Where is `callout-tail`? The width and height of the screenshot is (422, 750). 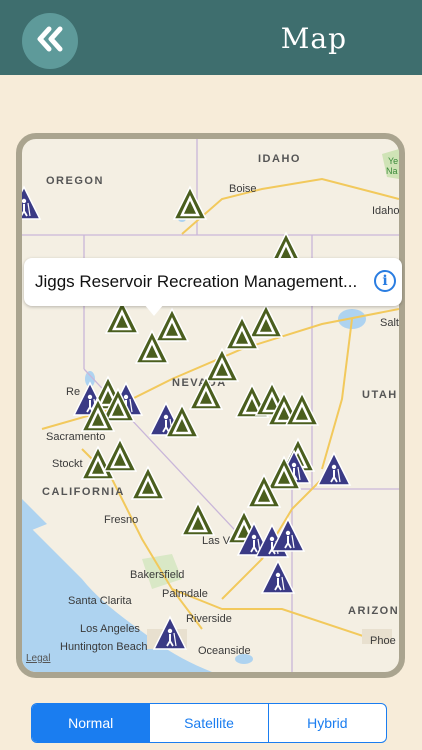
callout-tail is located at coordinates (154, 310).